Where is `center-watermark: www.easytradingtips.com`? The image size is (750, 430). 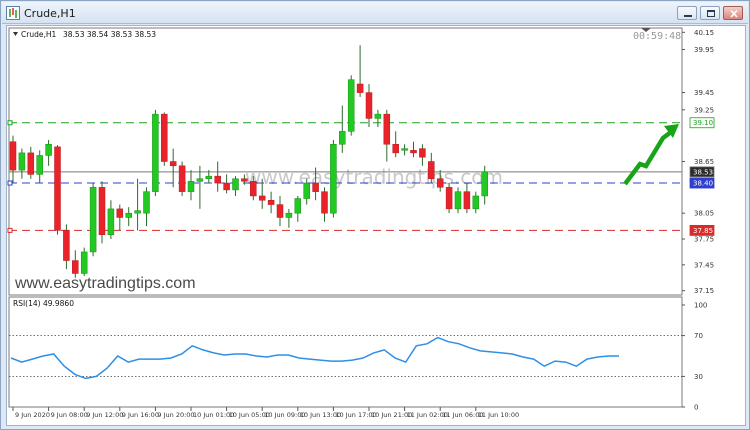
center-watermark: www.easytradingtips.com is located at coordinates (374, 177).